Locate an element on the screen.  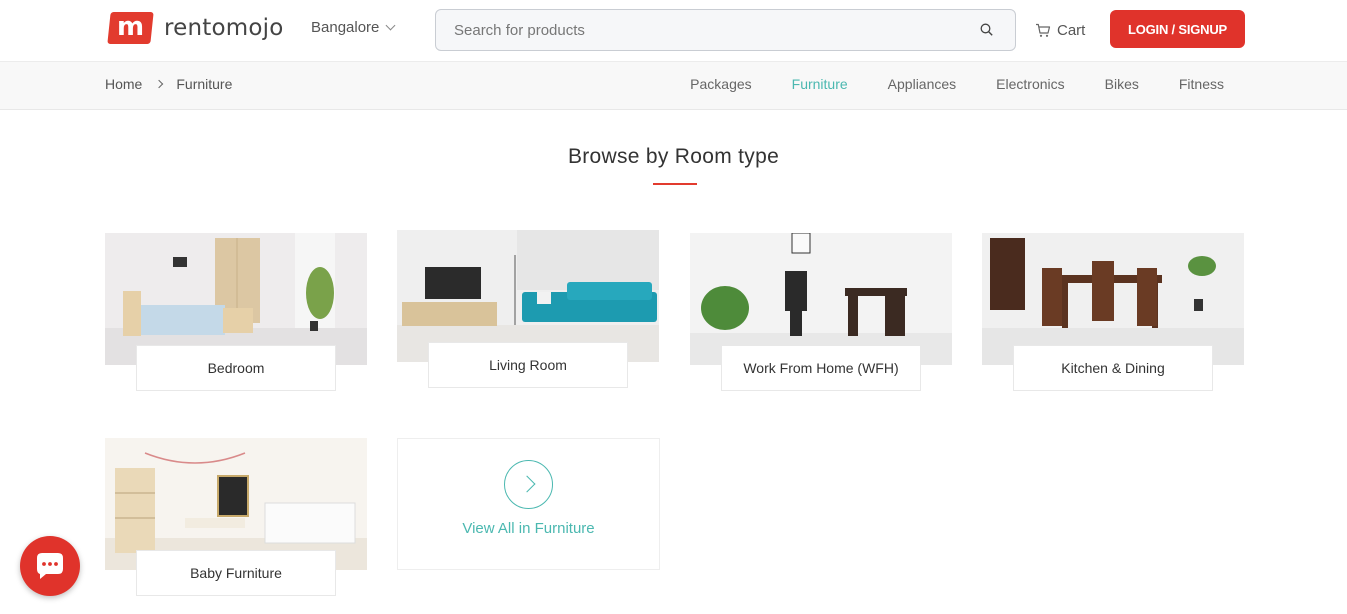
chevron-right-circle-icon is located at coordinates (528, 484).